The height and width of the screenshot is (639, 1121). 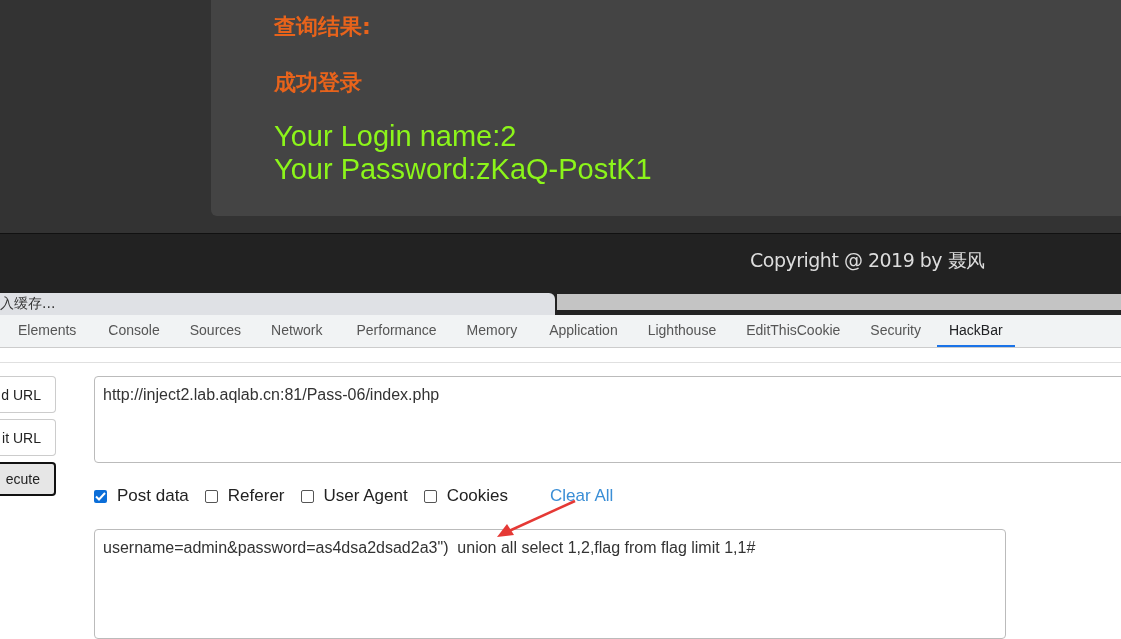 What do you see at coordinates (395, 136) in the screenshot?
I see `result-line: Your Login name:2` at bounding box center [395, 136].